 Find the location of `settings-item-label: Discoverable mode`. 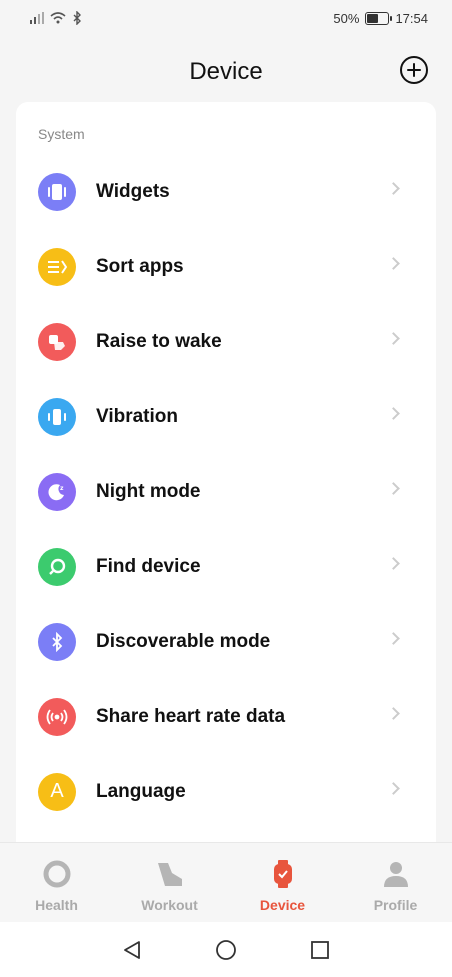

settings-item-label: Discoverable mode is located at coordinates (183, 641).